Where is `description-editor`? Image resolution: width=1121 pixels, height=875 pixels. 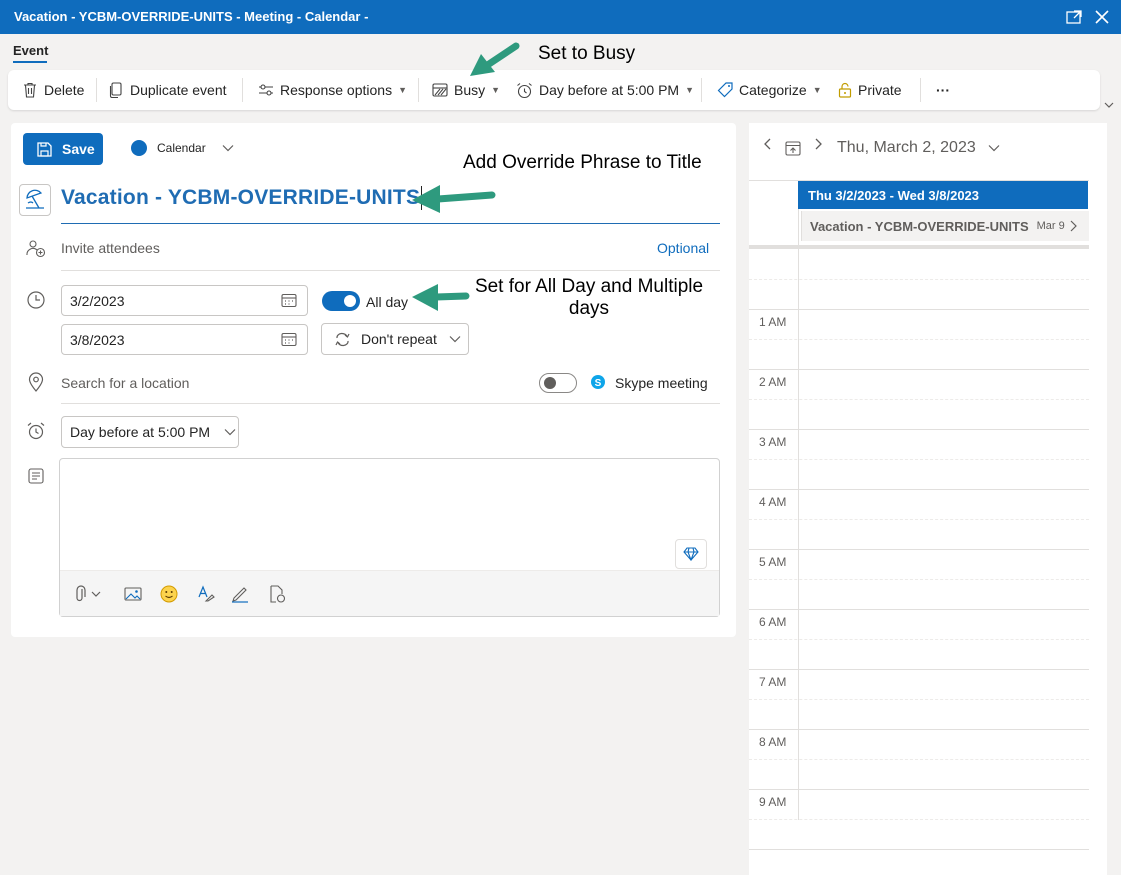
description-editor is located at coordinates (389, 537).